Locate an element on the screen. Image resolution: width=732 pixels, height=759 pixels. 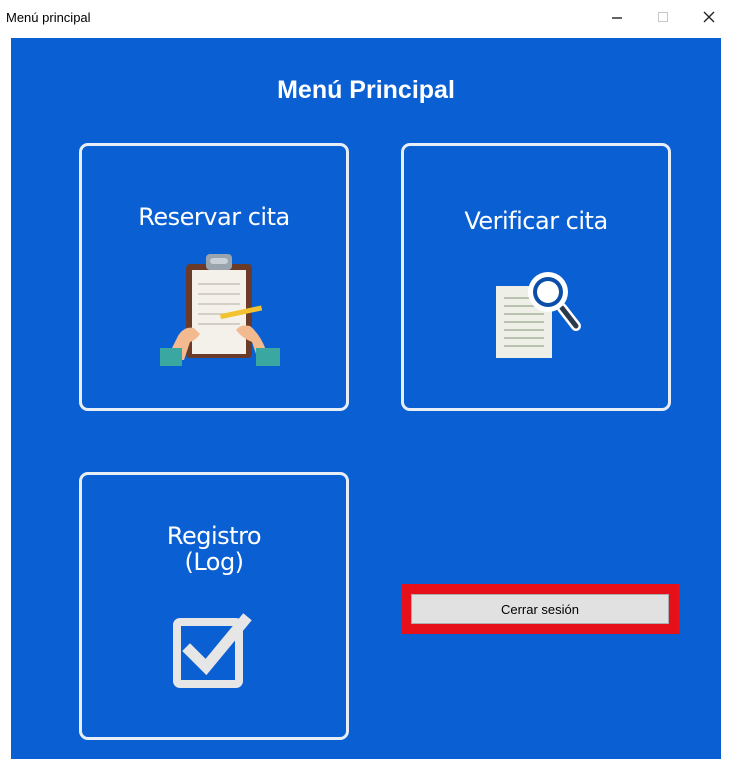
minimize-button is located at coordinates (617, 17).